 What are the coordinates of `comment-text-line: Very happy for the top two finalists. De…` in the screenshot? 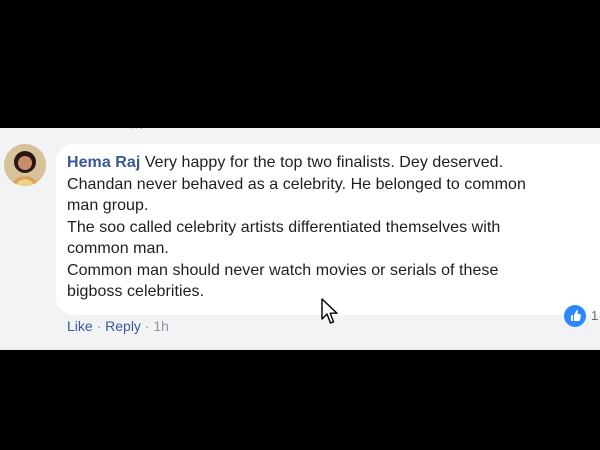 It's located at (324, 162).